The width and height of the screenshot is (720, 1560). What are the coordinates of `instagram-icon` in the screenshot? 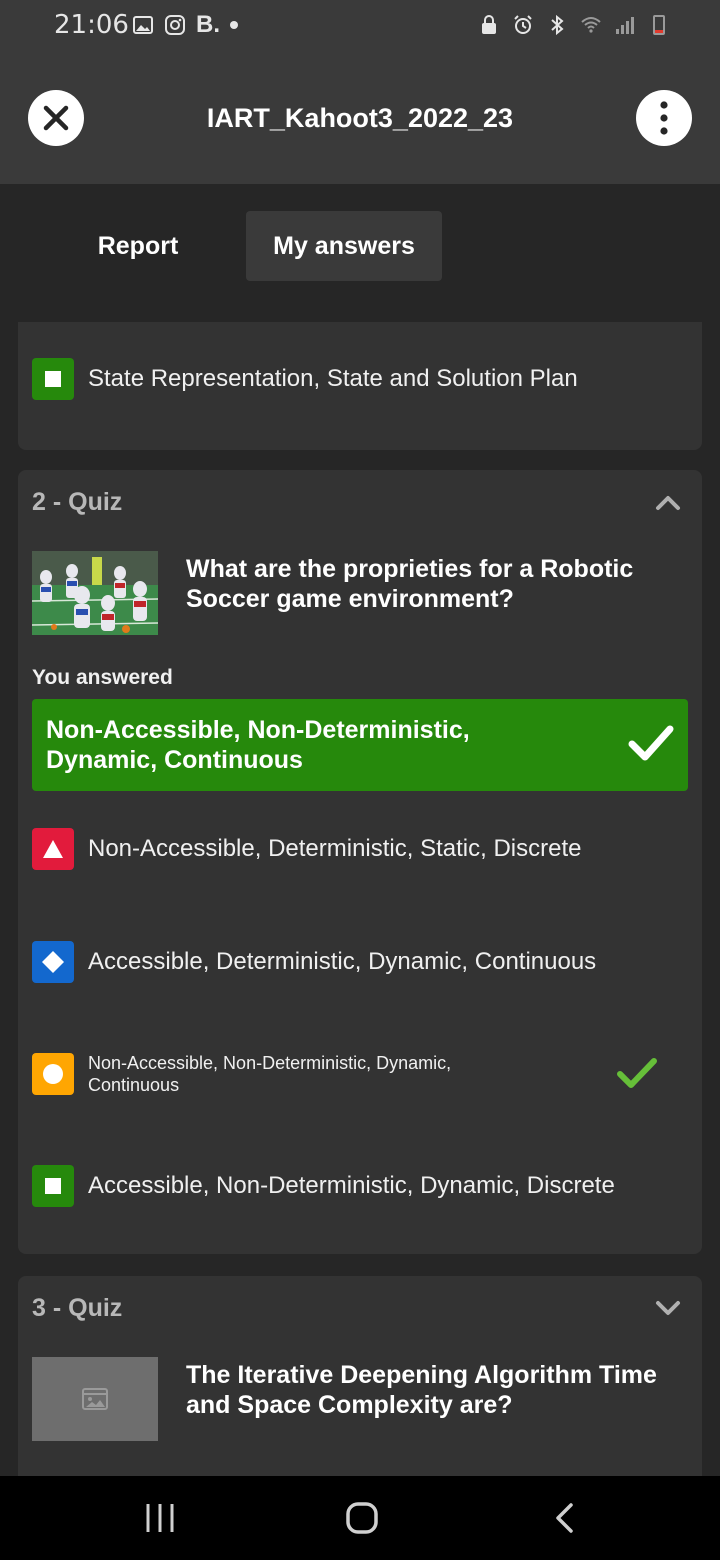 It's located at (175, 25).